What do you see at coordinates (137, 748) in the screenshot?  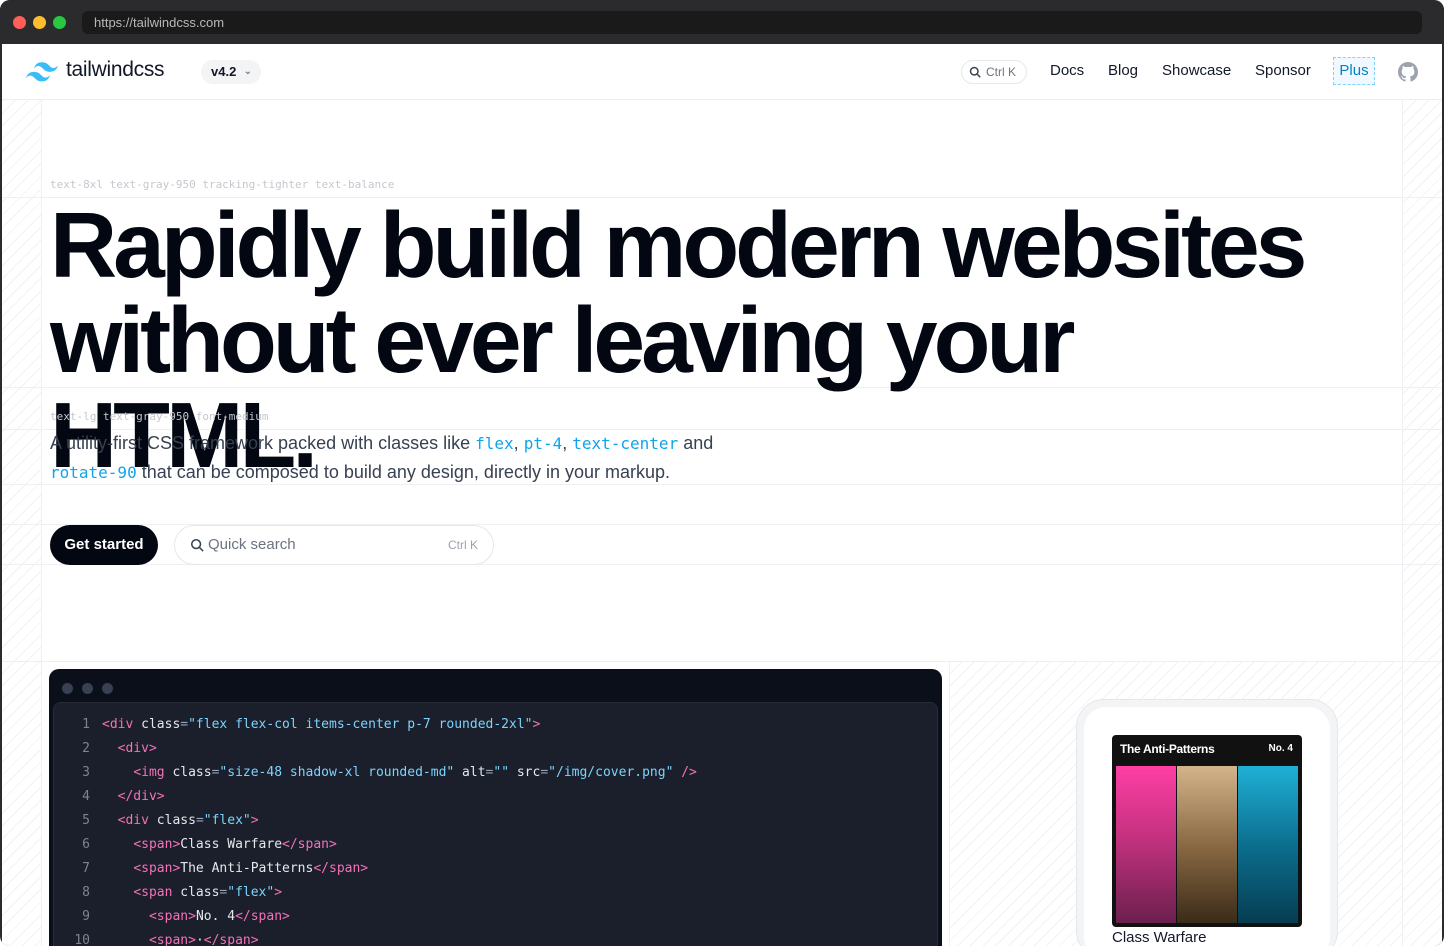 I see `code-token: <div>` at bounding box center [137, 748].